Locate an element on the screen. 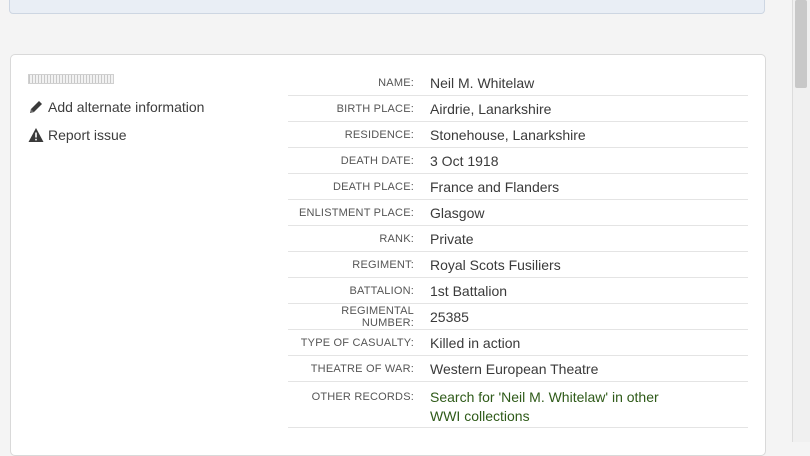 This screenshot has width=810, height=456. field-value: Royal Scots Fusiliers is located at coordinates (495, 264).